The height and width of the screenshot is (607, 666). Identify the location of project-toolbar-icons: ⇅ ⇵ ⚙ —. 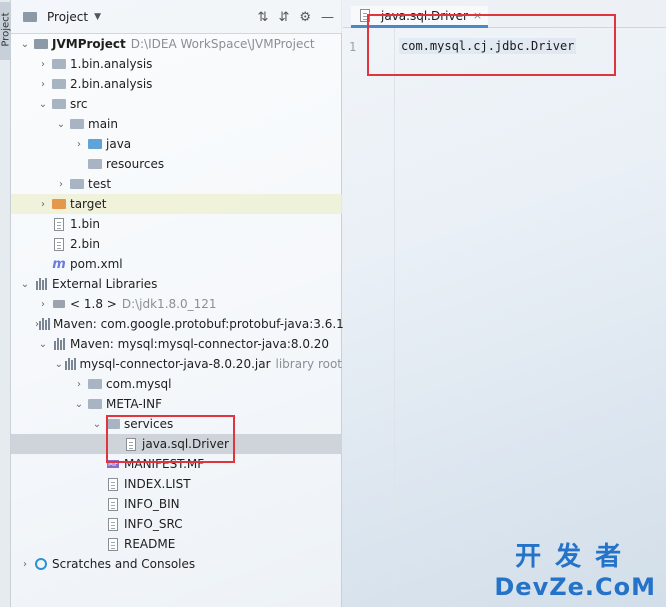
(296, 17).